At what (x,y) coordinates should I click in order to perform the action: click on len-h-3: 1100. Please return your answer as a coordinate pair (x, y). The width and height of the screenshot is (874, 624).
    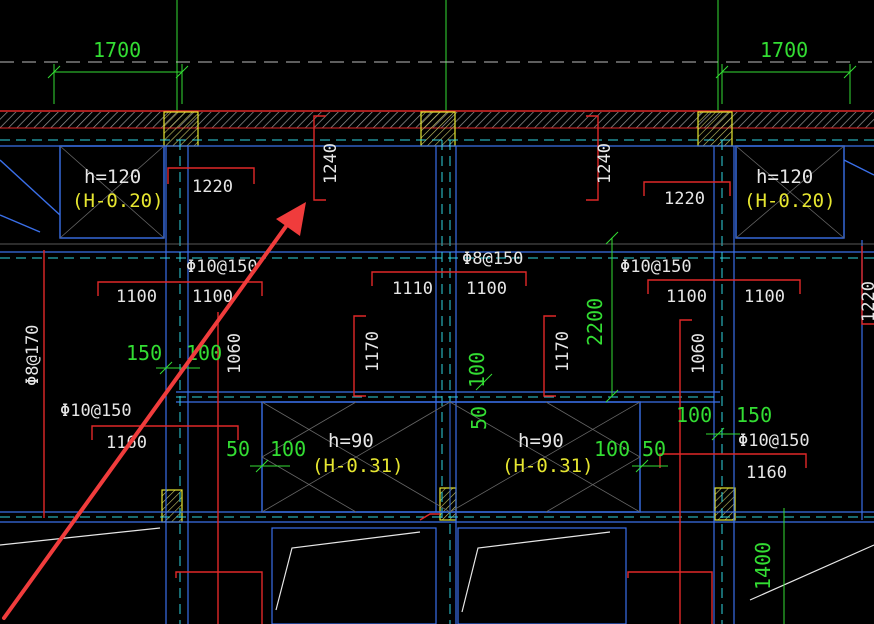
    Looking at the image, I should click on (136, 297).